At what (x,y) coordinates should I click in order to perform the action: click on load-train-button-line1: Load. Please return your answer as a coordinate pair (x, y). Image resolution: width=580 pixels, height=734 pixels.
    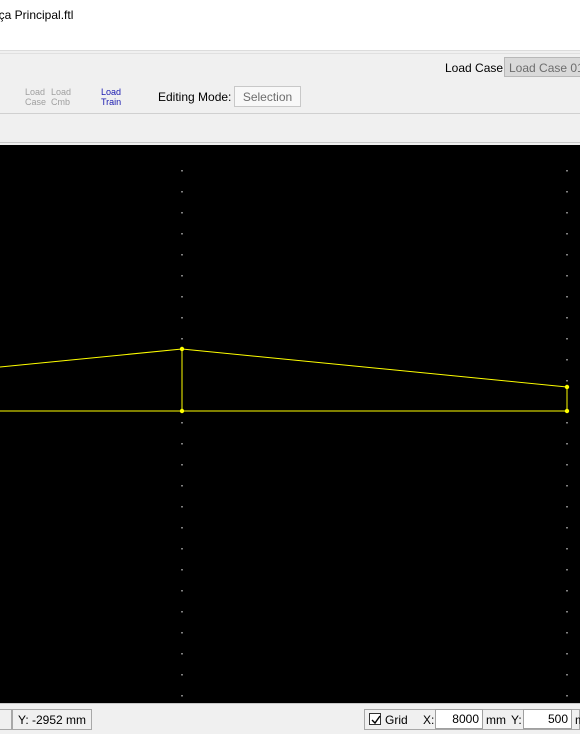
    Looking at the image, I should click on (111, 92).